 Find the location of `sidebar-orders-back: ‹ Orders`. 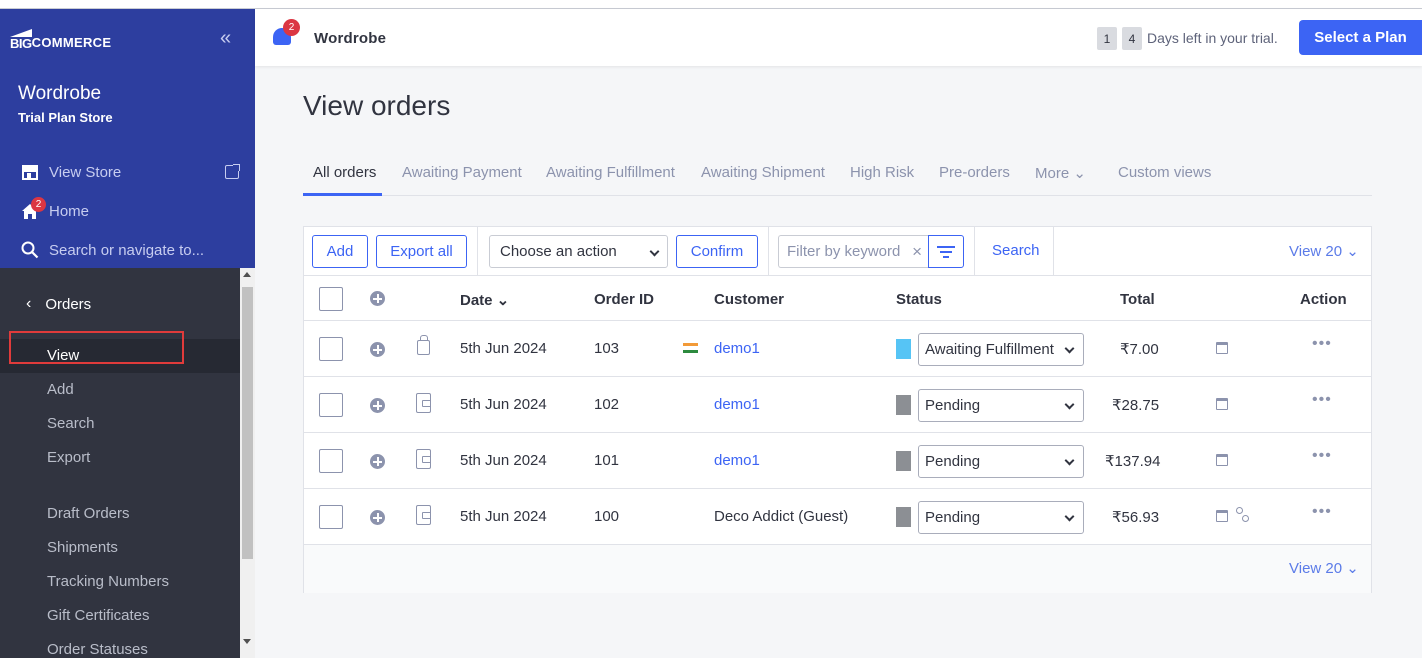

sidebar-orders-back: ‹ Orders is located at coordinates (58, 304).